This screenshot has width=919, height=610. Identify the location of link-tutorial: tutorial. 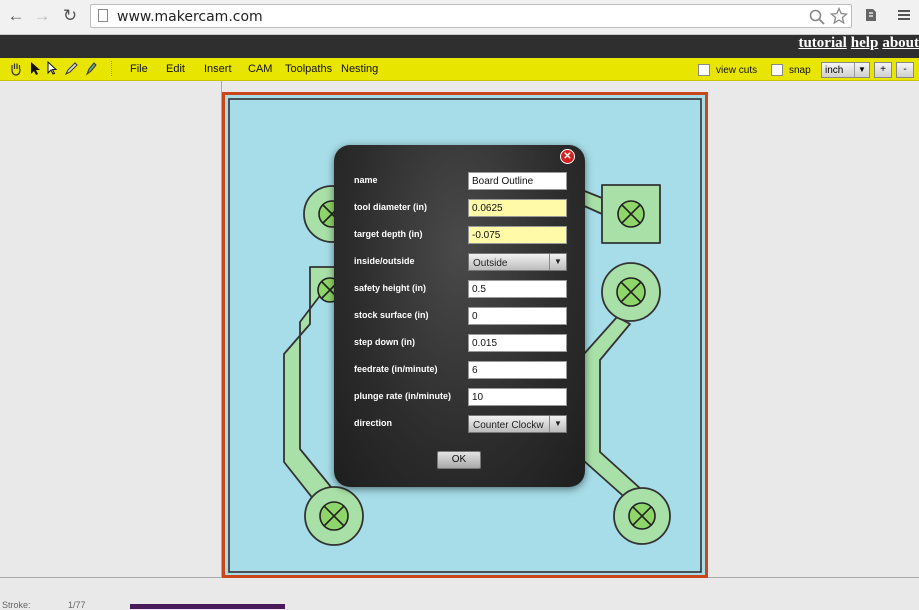
(822, 43).